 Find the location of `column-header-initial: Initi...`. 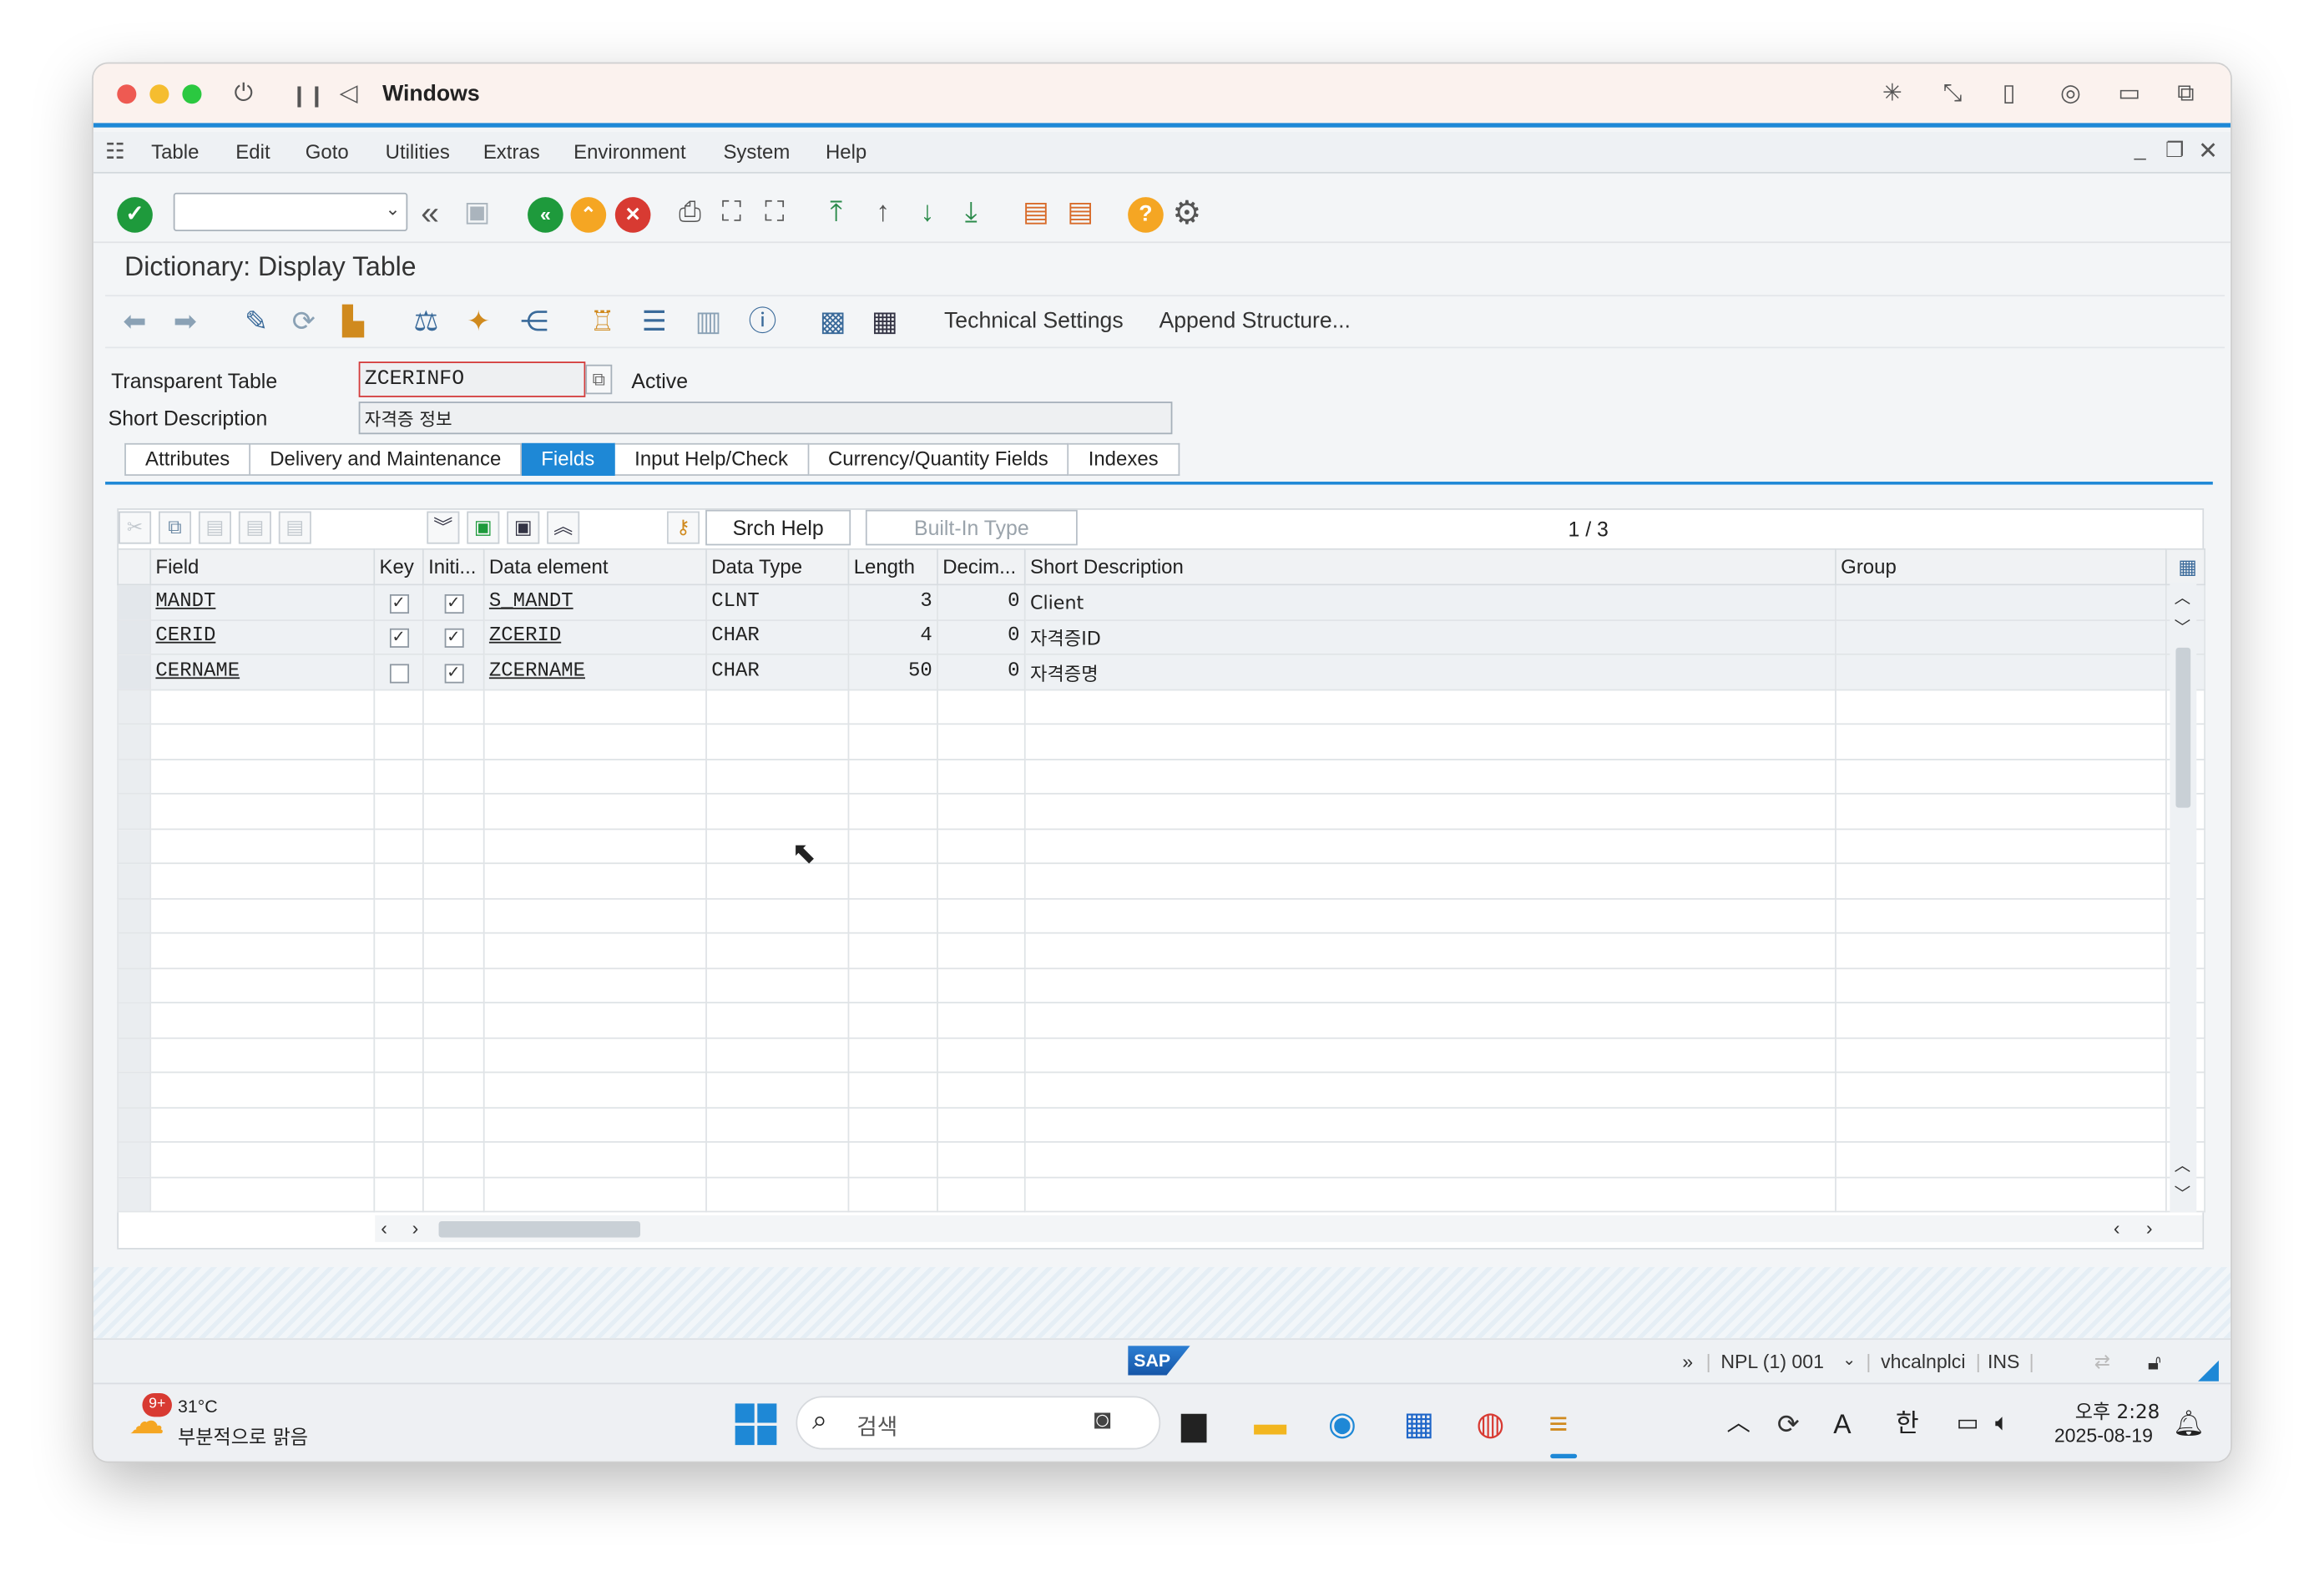

column-header-initial: Initi... is located at coordinates (453, 567).